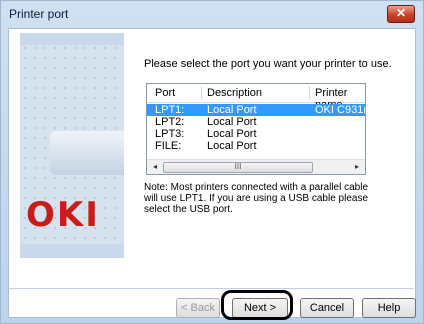 The width and height of the screenshot is (424, 324). What do you see at coordinates (170, 122) in the screenshot?
I see `row-port: LPT2:` at bounding box center [170, 122].